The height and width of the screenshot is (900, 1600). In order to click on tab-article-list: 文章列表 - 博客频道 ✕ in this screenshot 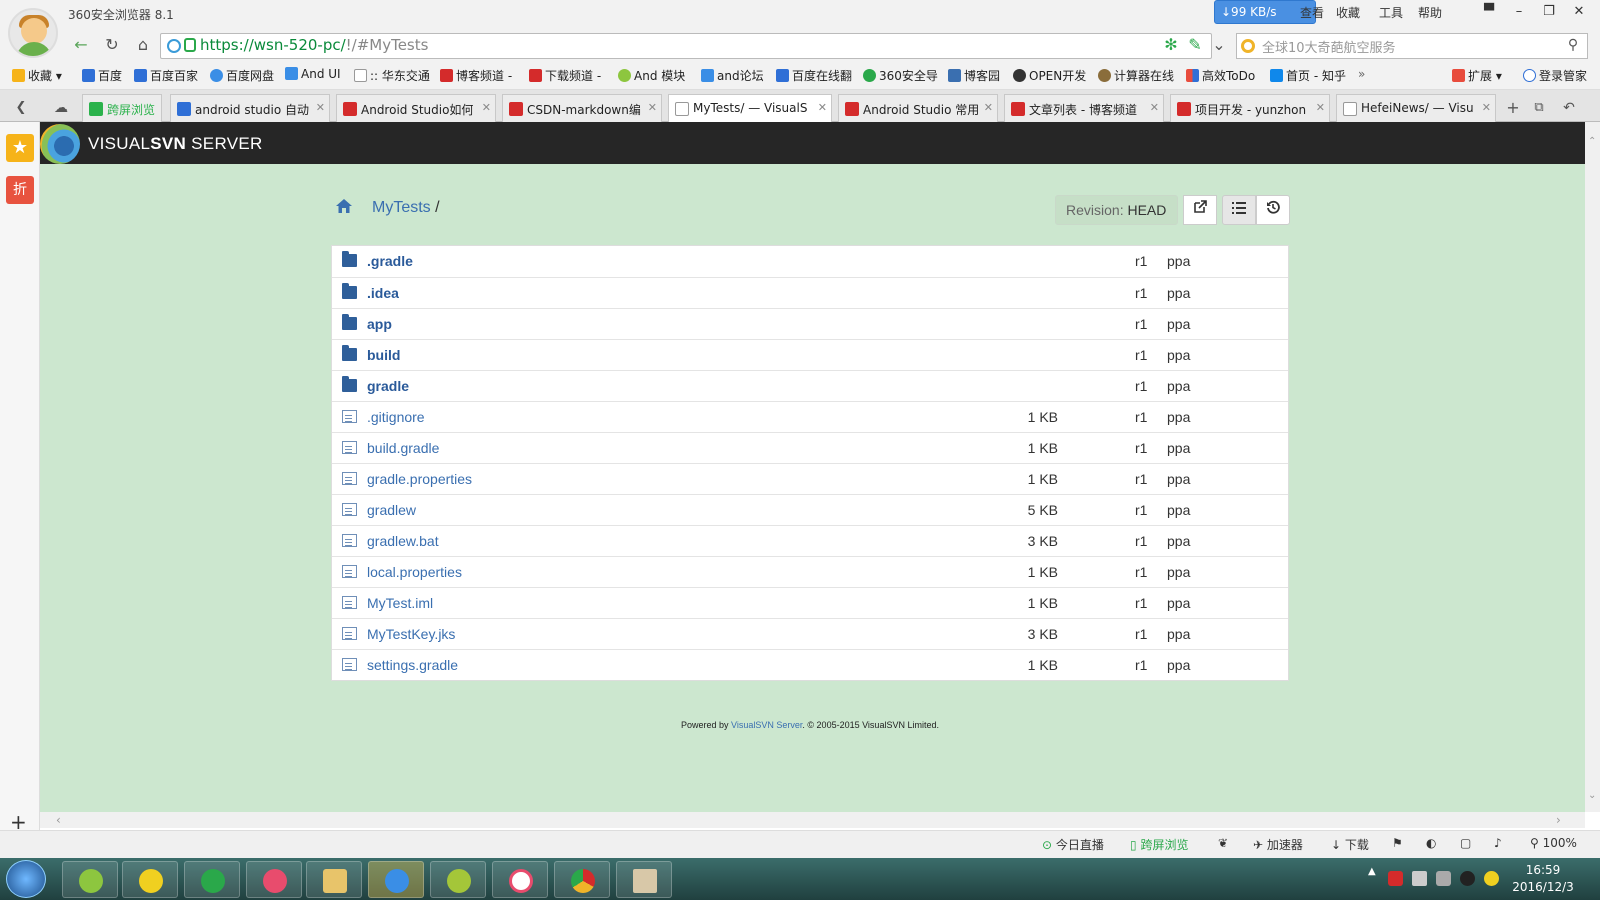, I will do `click(1084, 108)`.